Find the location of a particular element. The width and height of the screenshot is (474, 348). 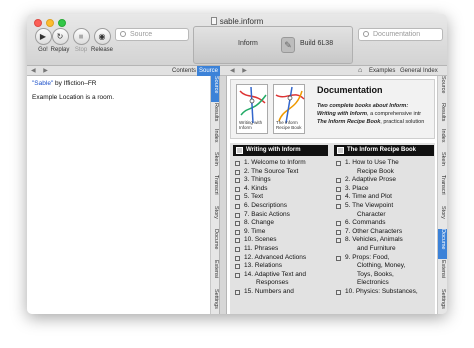

chapter-link-continuation: Electronics is located at coordinates (376, 283).